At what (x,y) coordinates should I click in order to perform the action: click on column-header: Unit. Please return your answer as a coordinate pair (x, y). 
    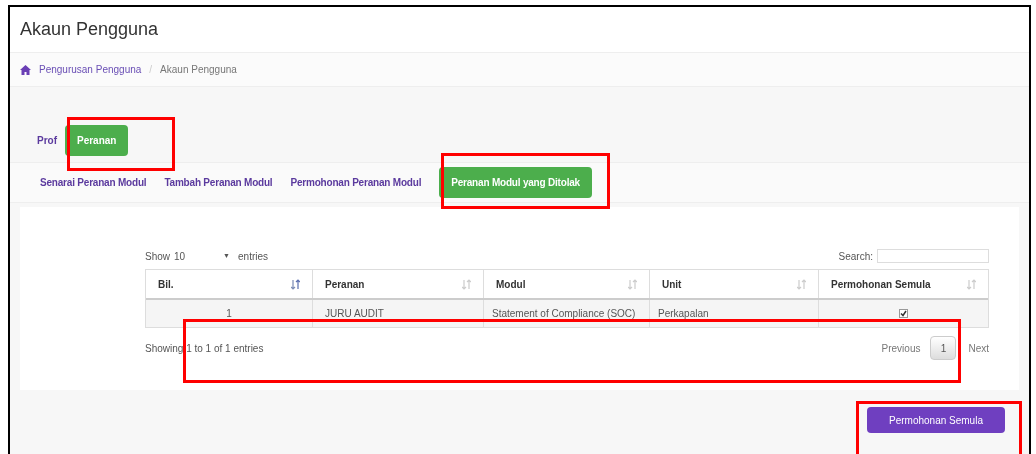
    Looking at the image, I should click on (734, 284).